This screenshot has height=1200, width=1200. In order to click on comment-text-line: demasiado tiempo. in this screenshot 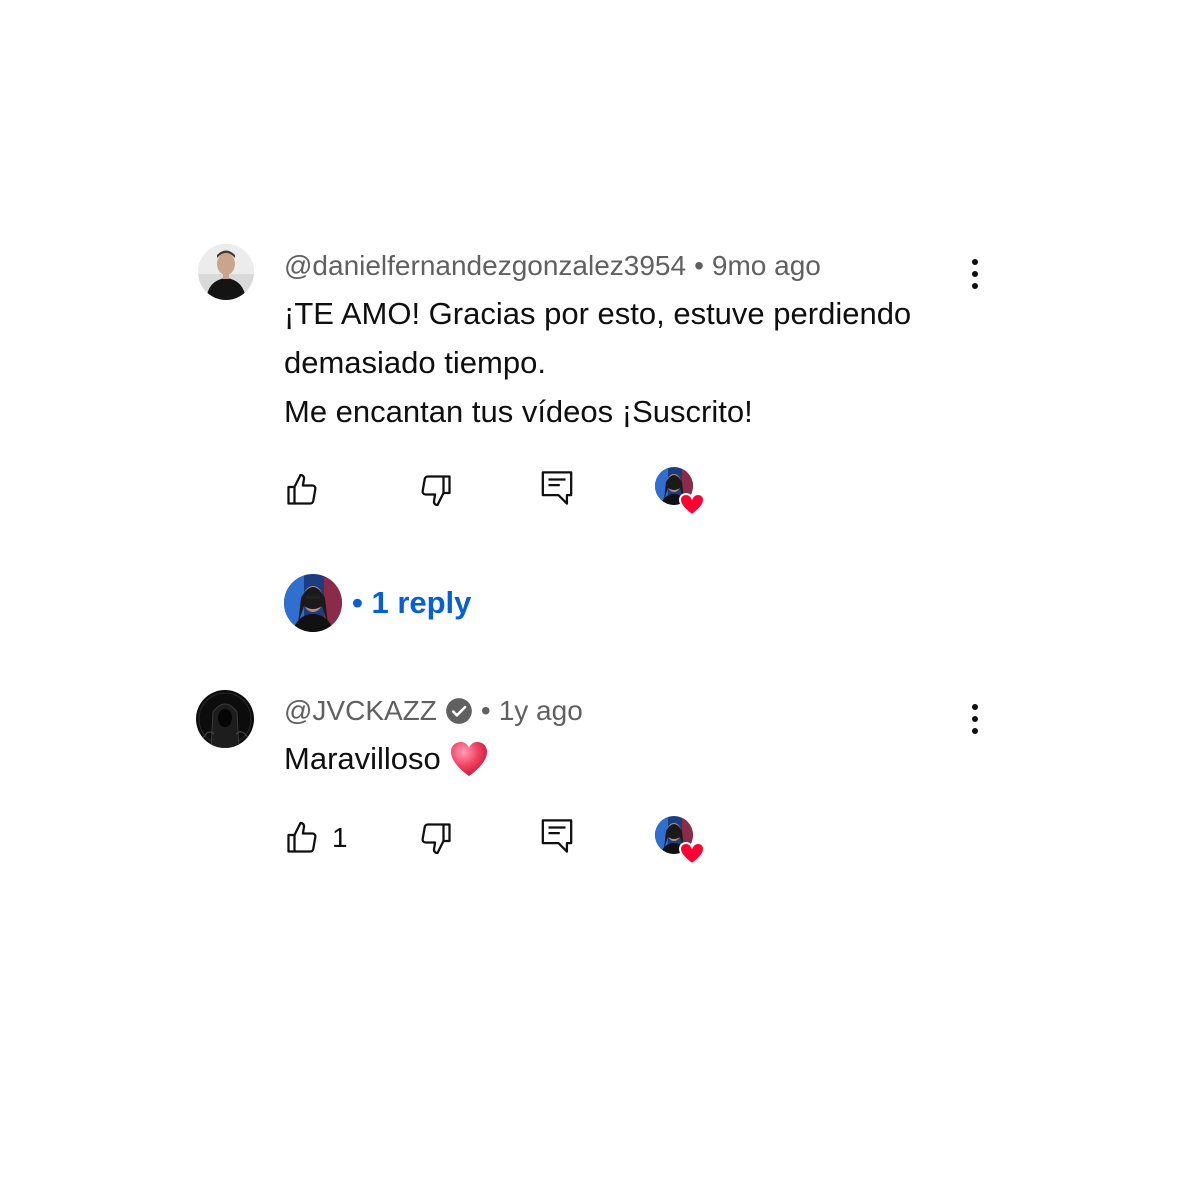, I will do `click(415, 362)`.